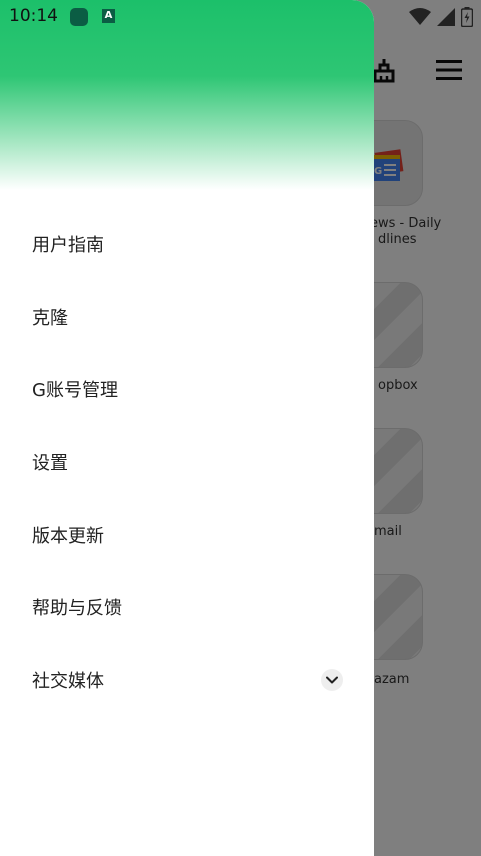 This screenshot has height=856, width=481. Describe the element at coordinates (332, 679) in the screenshot. I see `chevron-down-icon` at that location.